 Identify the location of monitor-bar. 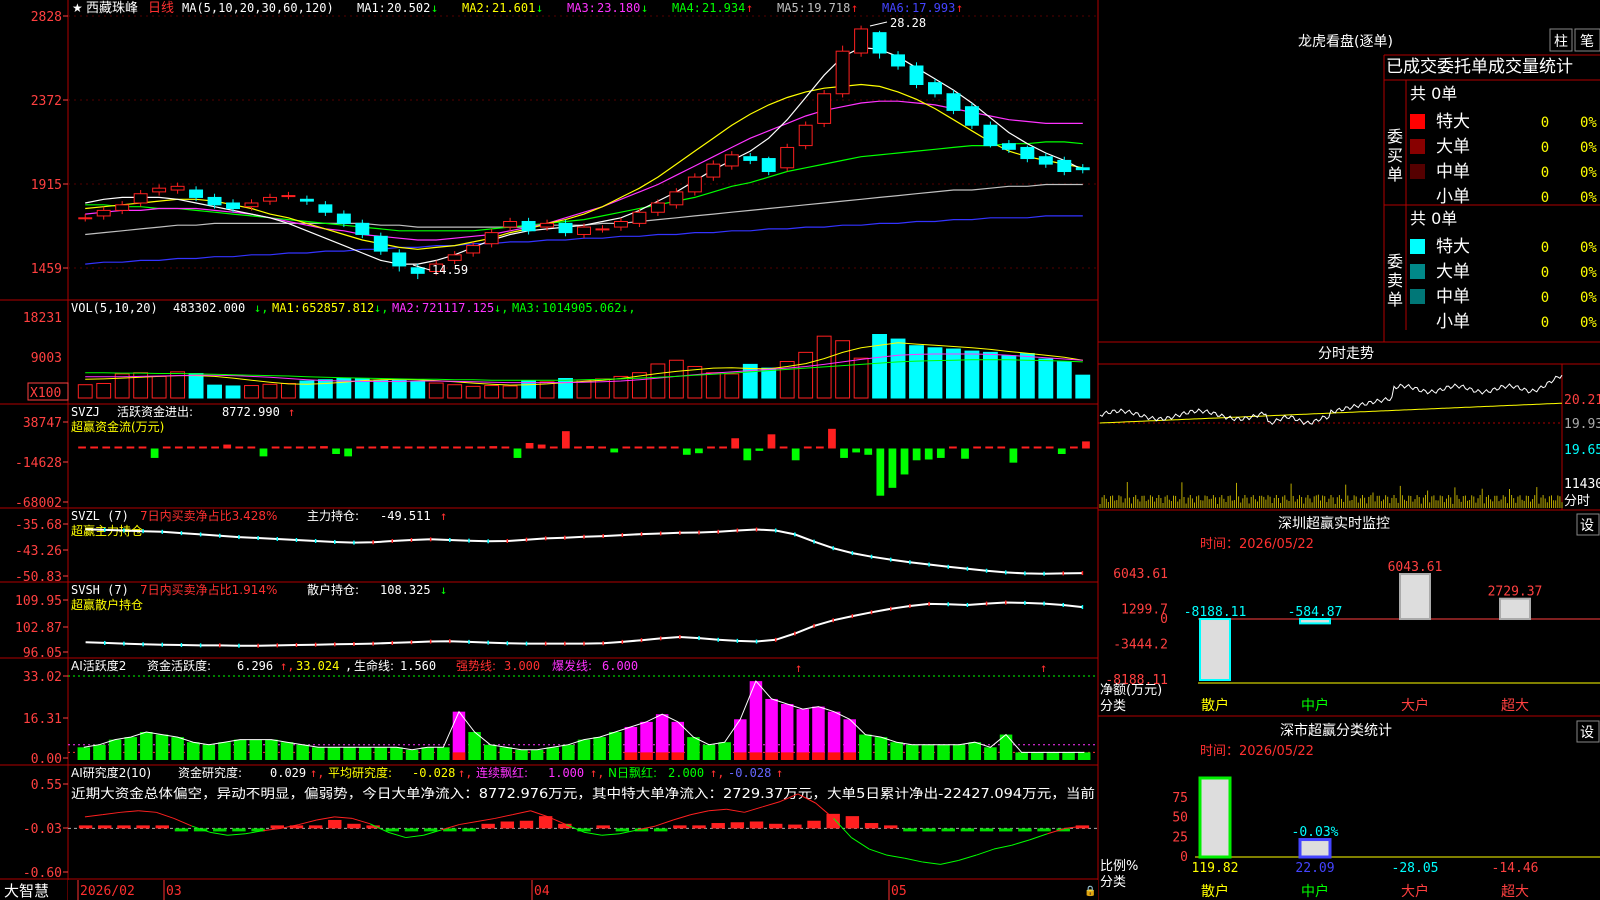
(1515, 609).